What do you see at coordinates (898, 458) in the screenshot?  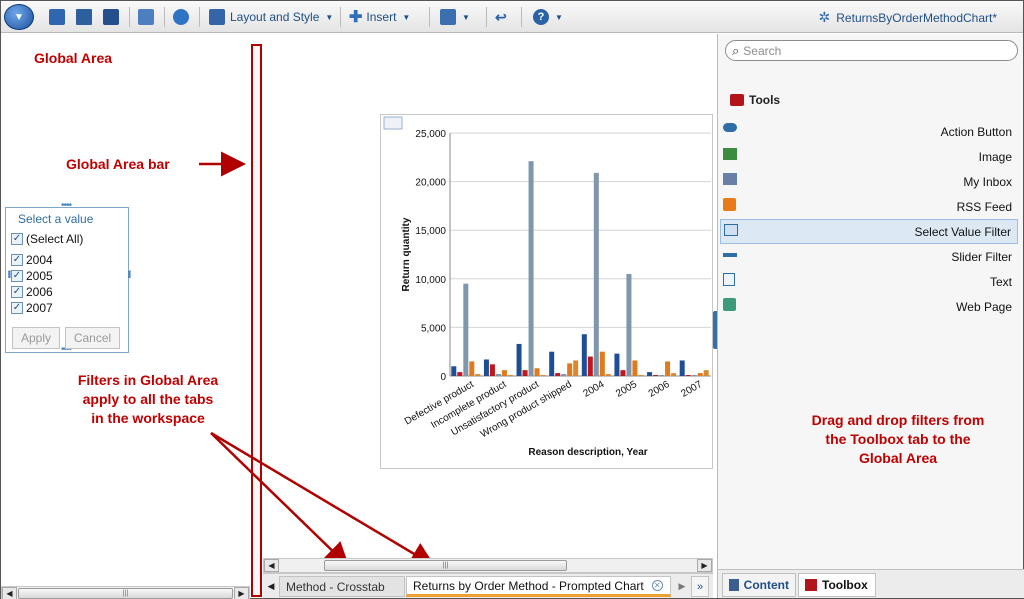 I see `toolbox-note-line3: Global Area` at bounding box center [898, 458].